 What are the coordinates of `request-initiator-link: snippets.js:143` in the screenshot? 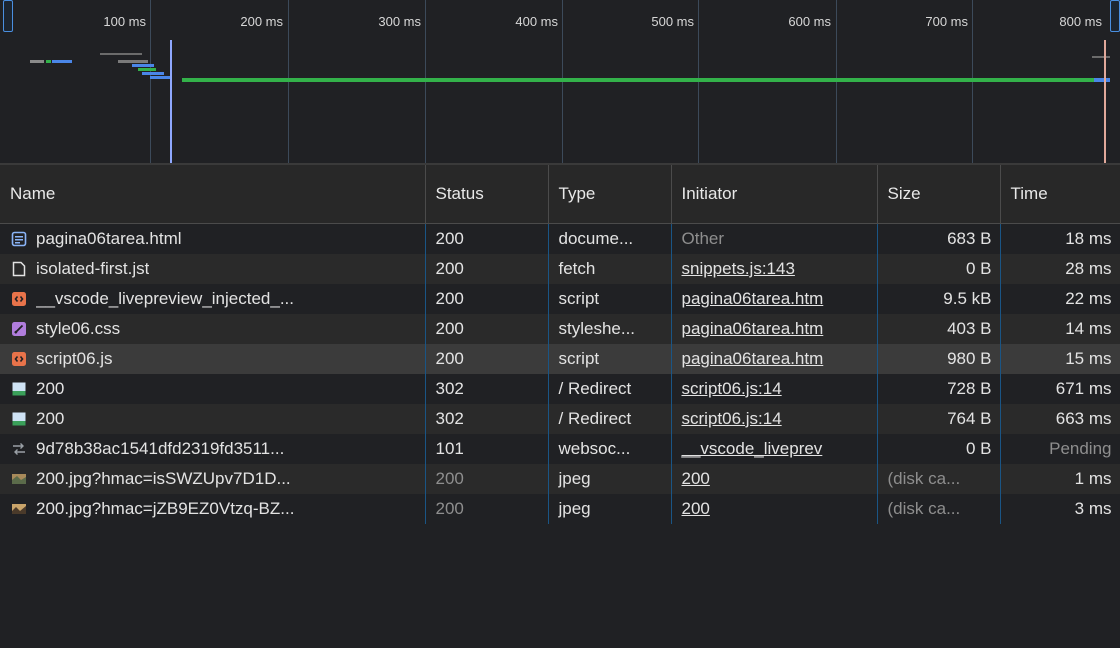 It's located at (774, 269).